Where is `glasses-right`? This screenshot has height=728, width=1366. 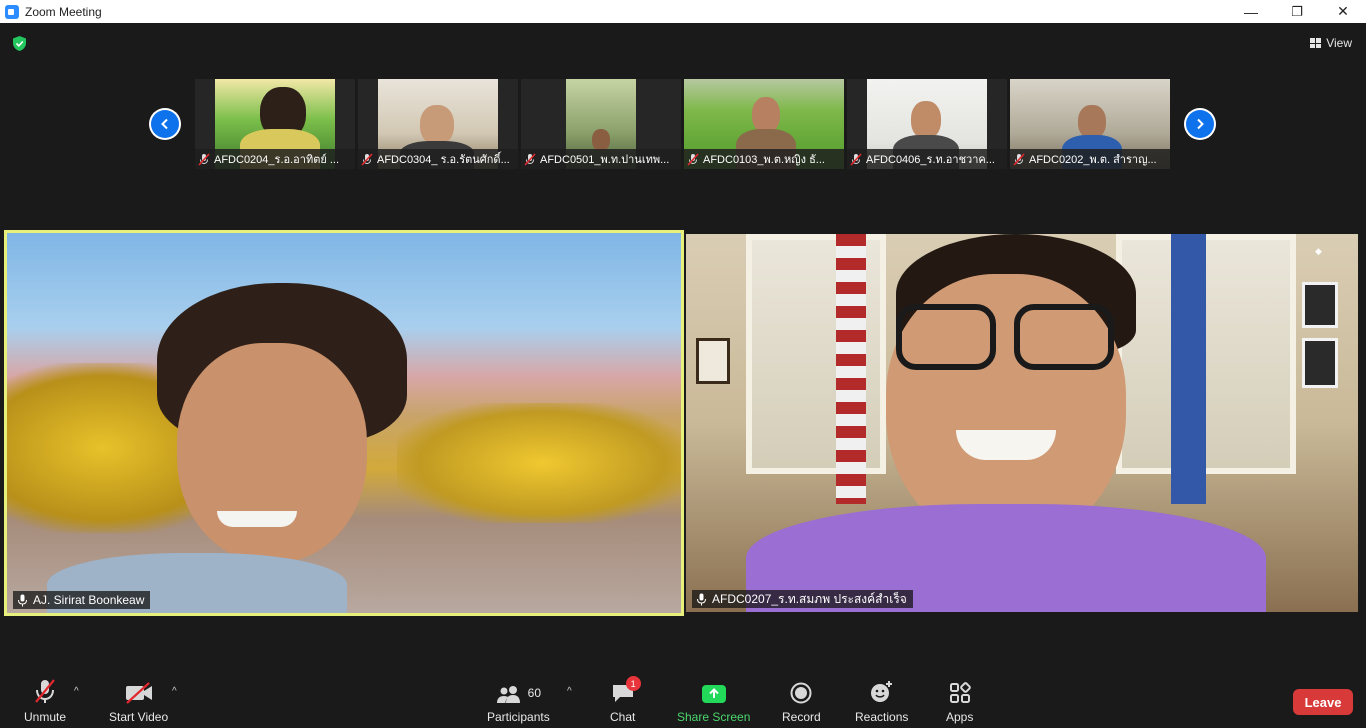
glasses-right is located at coordinates (1064, 337).